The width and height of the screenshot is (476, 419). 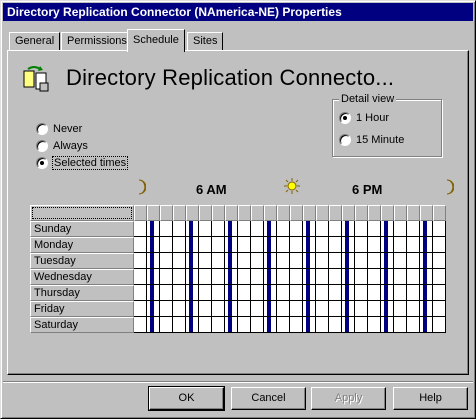 What do you see at coordinates (430, 398) in the screenshot?
I see `help-button: Help` at bounding box center [430, 398].